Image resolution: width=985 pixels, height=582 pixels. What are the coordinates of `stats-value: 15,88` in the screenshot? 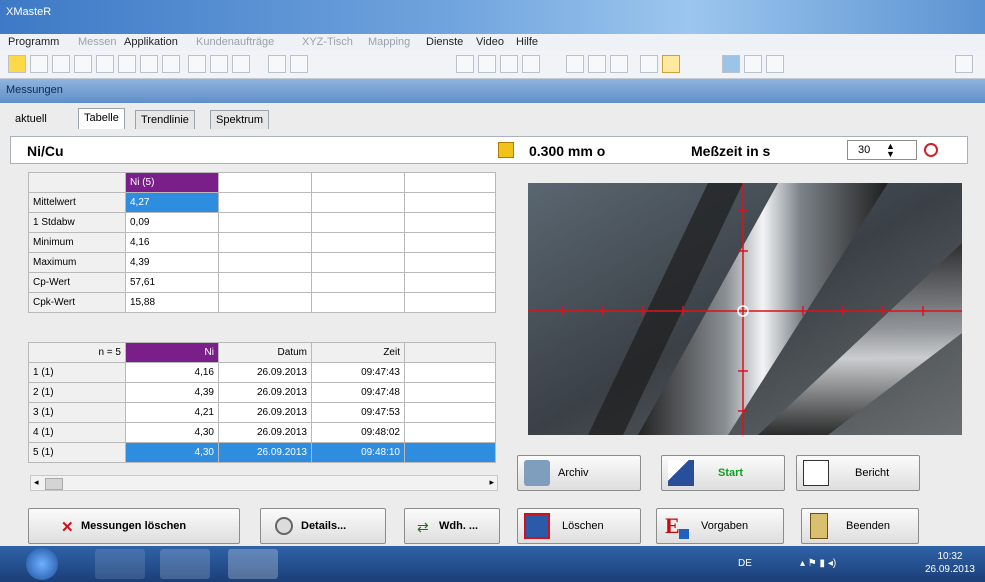 It's located at (172, 302).